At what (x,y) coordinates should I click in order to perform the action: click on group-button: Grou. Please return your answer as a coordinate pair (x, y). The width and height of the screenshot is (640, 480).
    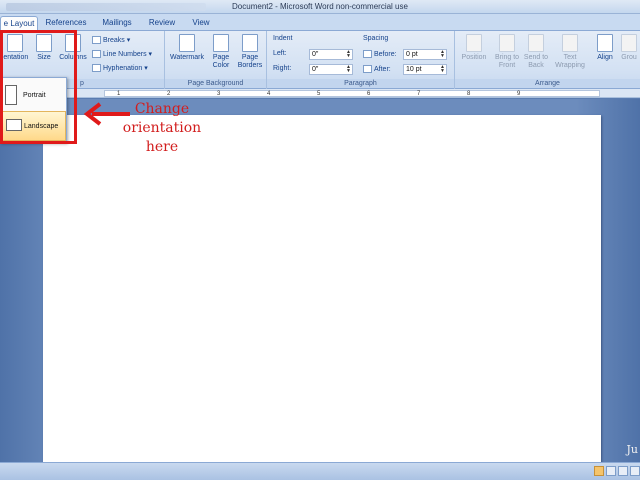
    Looking at the image, I should click on (629, 48).